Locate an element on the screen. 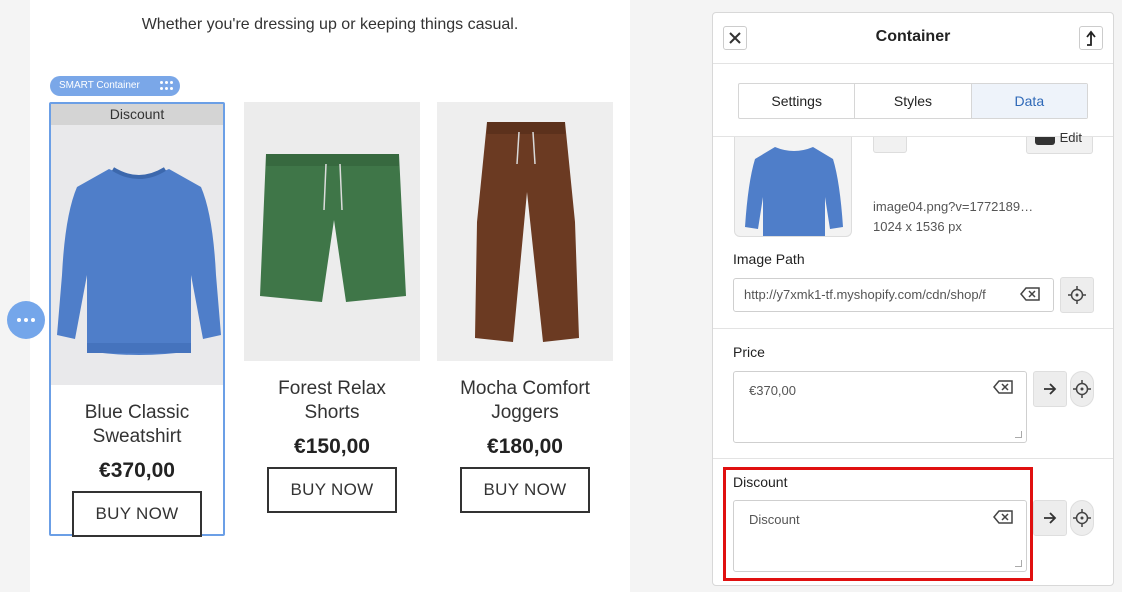 The width and height of the screenshot is (1122, 592). discount-target-button is located at coordinates (1082, 518).